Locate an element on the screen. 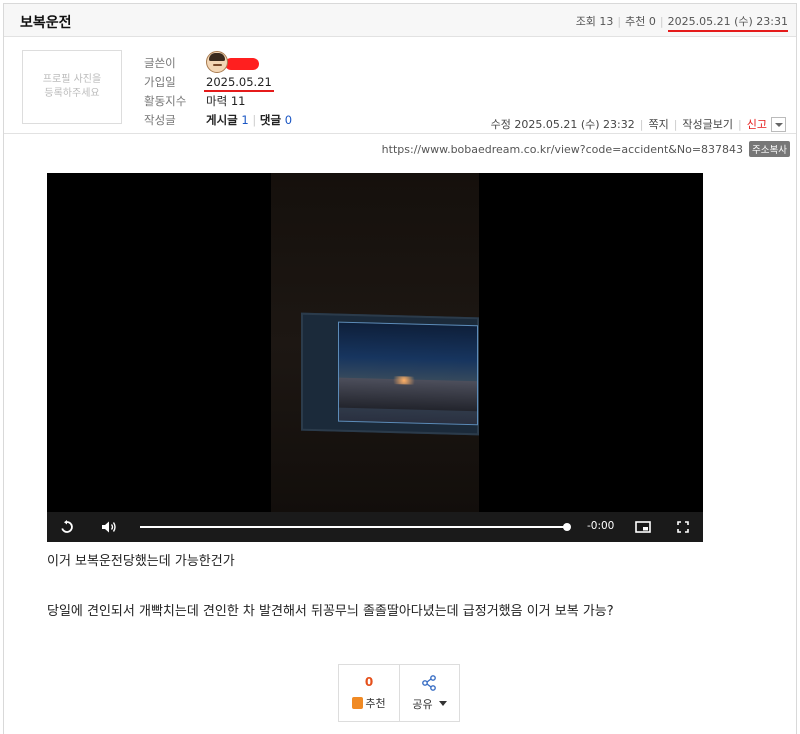 This screenshot has width=800, height=734. edited-datetime: 수정 2025.05.21 (수) 23:32 is located at coordinates (562, 124).